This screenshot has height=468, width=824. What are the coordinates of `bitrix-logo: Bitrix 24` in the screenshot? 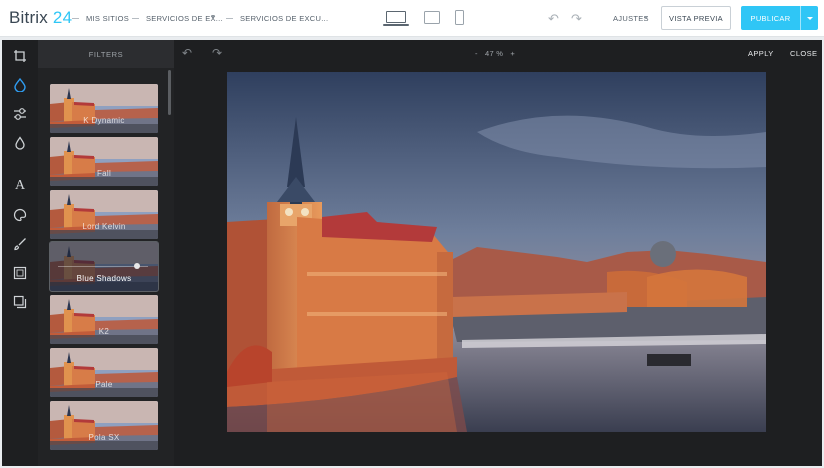 It's located at (40, 18).